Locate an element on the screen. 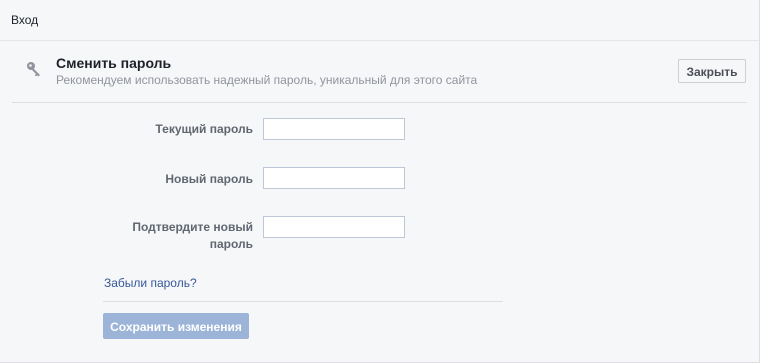  panel-header: Вход is located at coordinates (379, 20).